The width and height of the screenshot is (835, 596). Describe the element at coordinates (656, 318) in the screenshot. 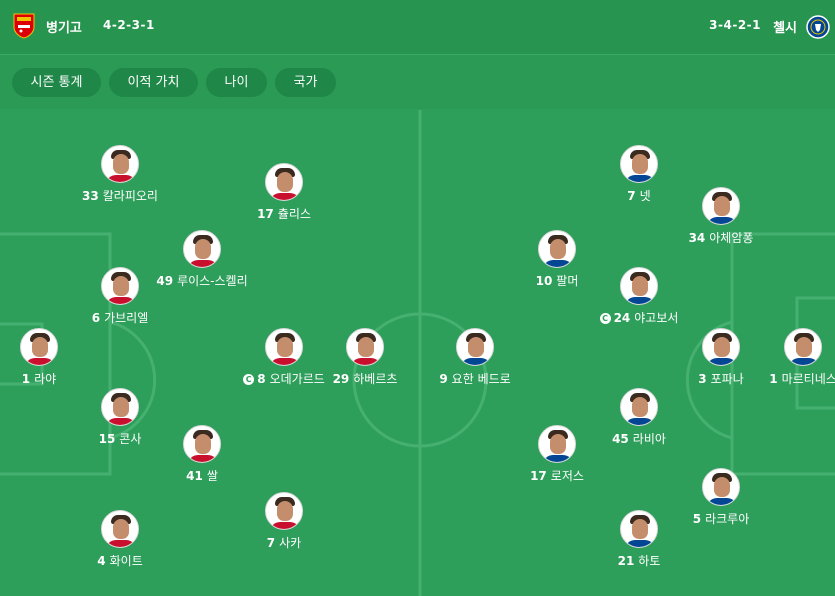

I see `player-name: 야고보서` at that location.